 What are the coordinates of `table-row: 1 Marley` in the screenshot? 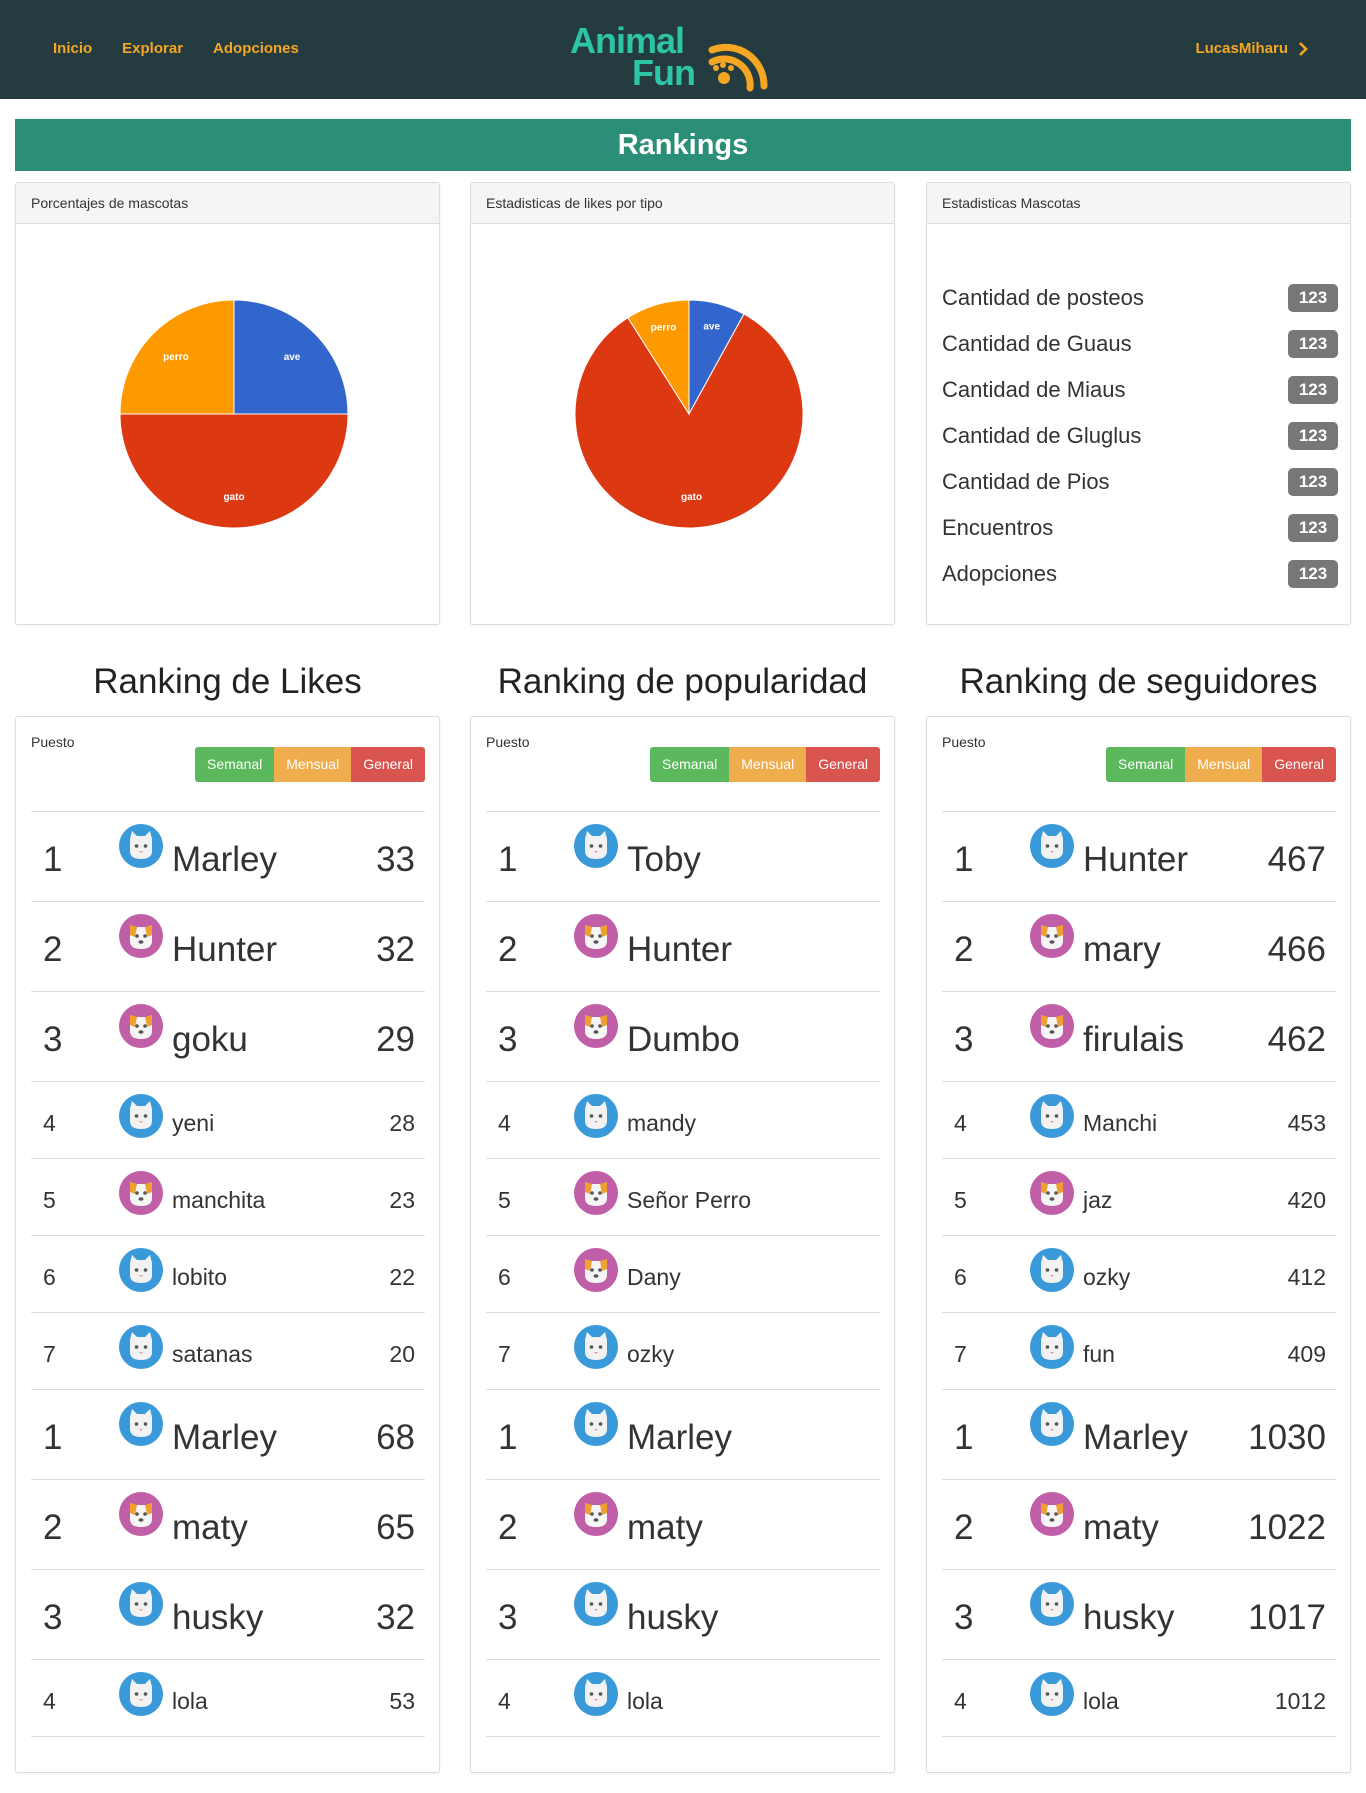 It's located at (683, 1435).